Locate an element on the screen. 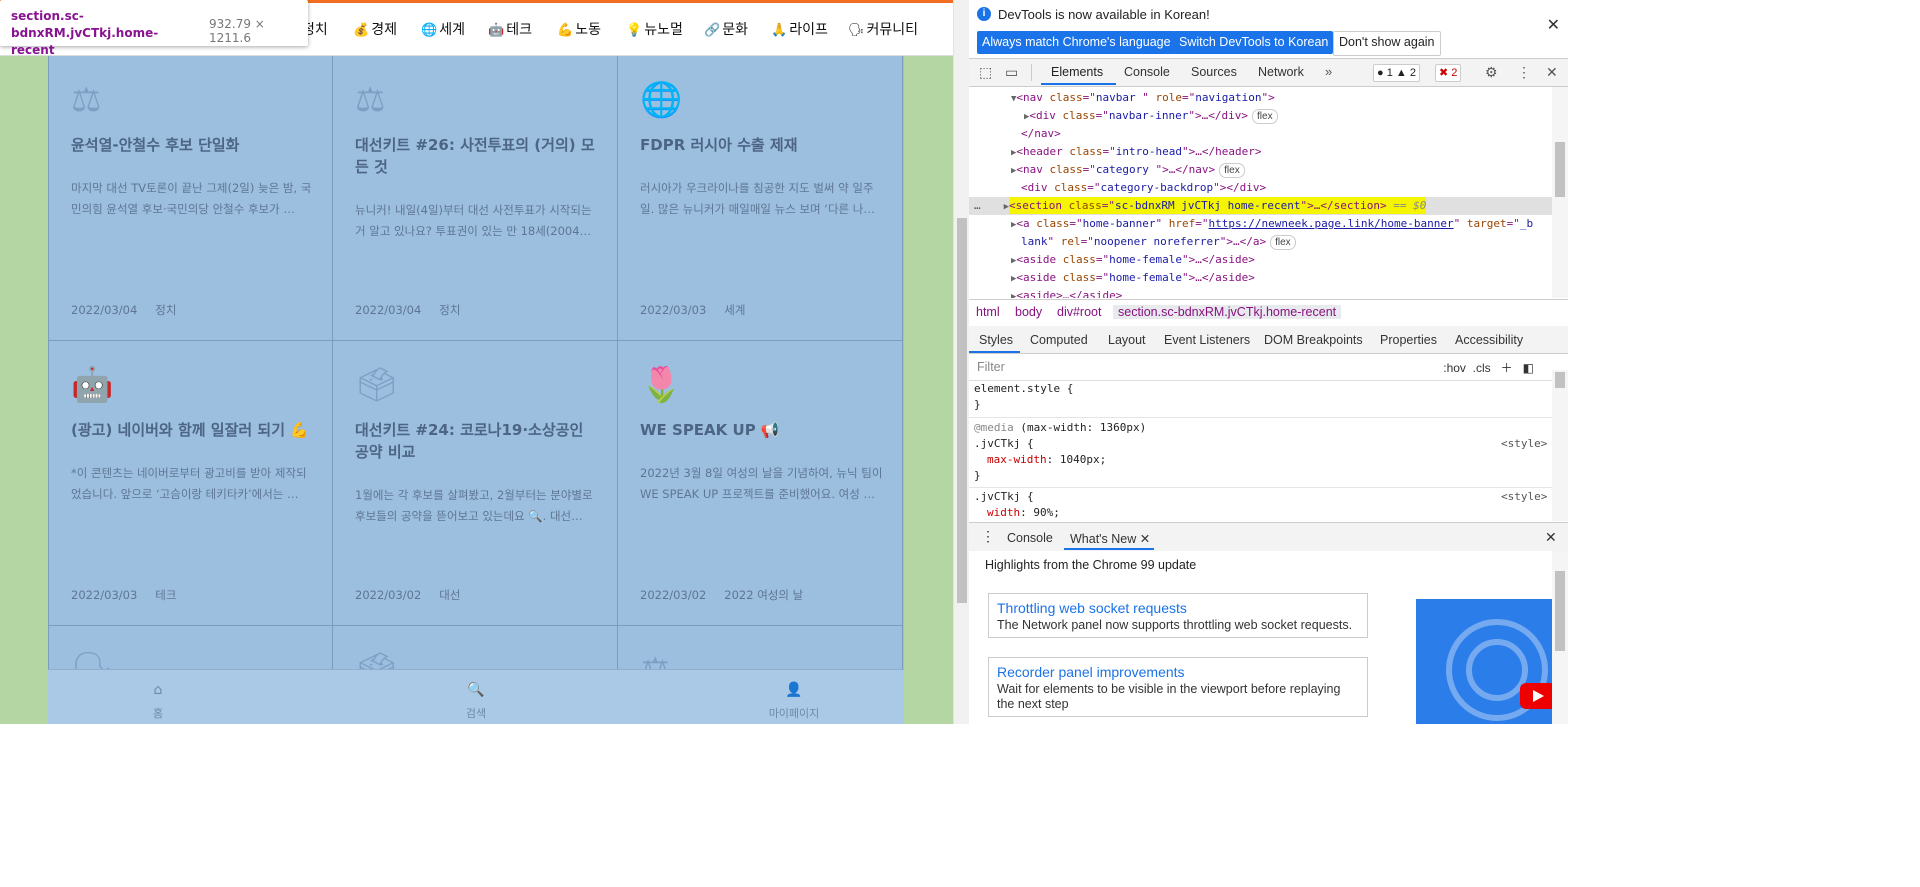 This screenshot has width=1920, height=887. toggle-sidebar-icon: ◧ is located at coordinates (1528, 368).